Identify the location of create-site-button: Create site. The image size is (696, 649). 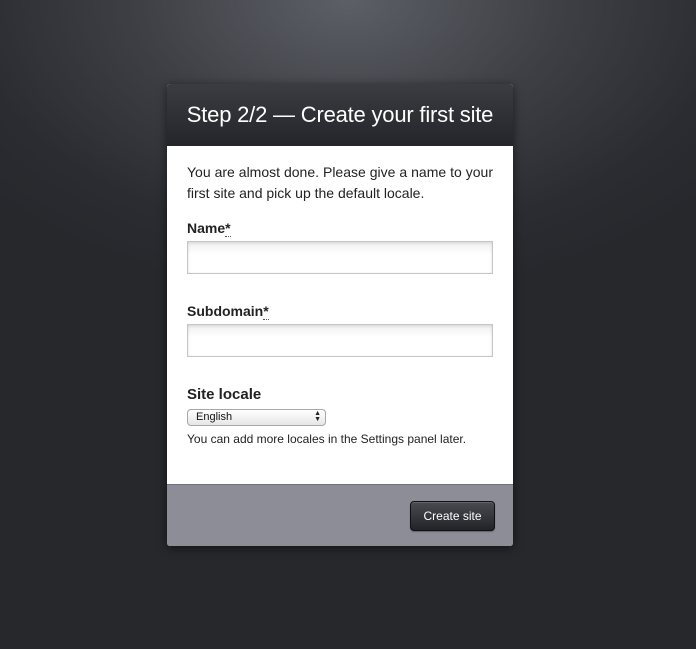
(452, 516).